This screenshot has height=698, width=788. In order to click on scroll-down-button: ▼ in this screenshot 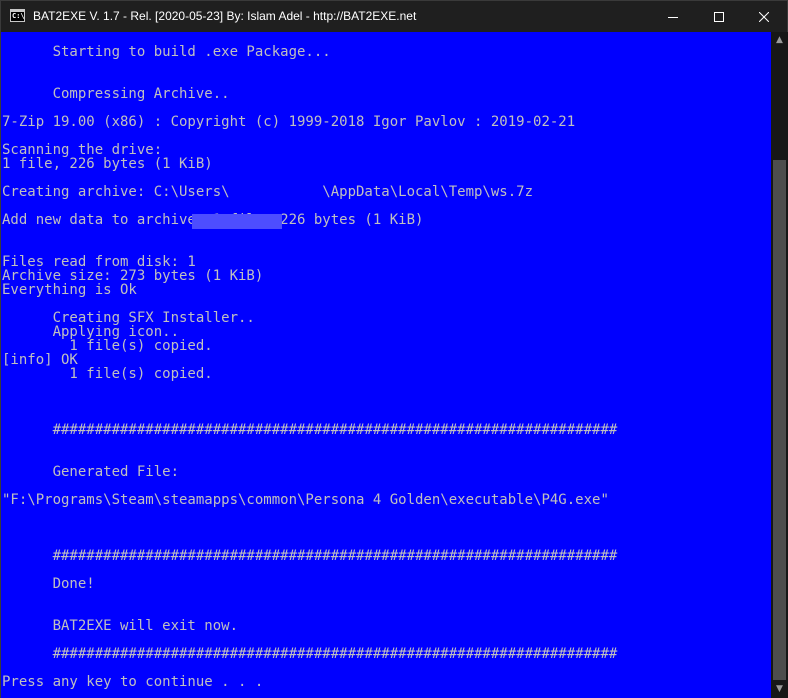, I will do `click(779, 689)`.